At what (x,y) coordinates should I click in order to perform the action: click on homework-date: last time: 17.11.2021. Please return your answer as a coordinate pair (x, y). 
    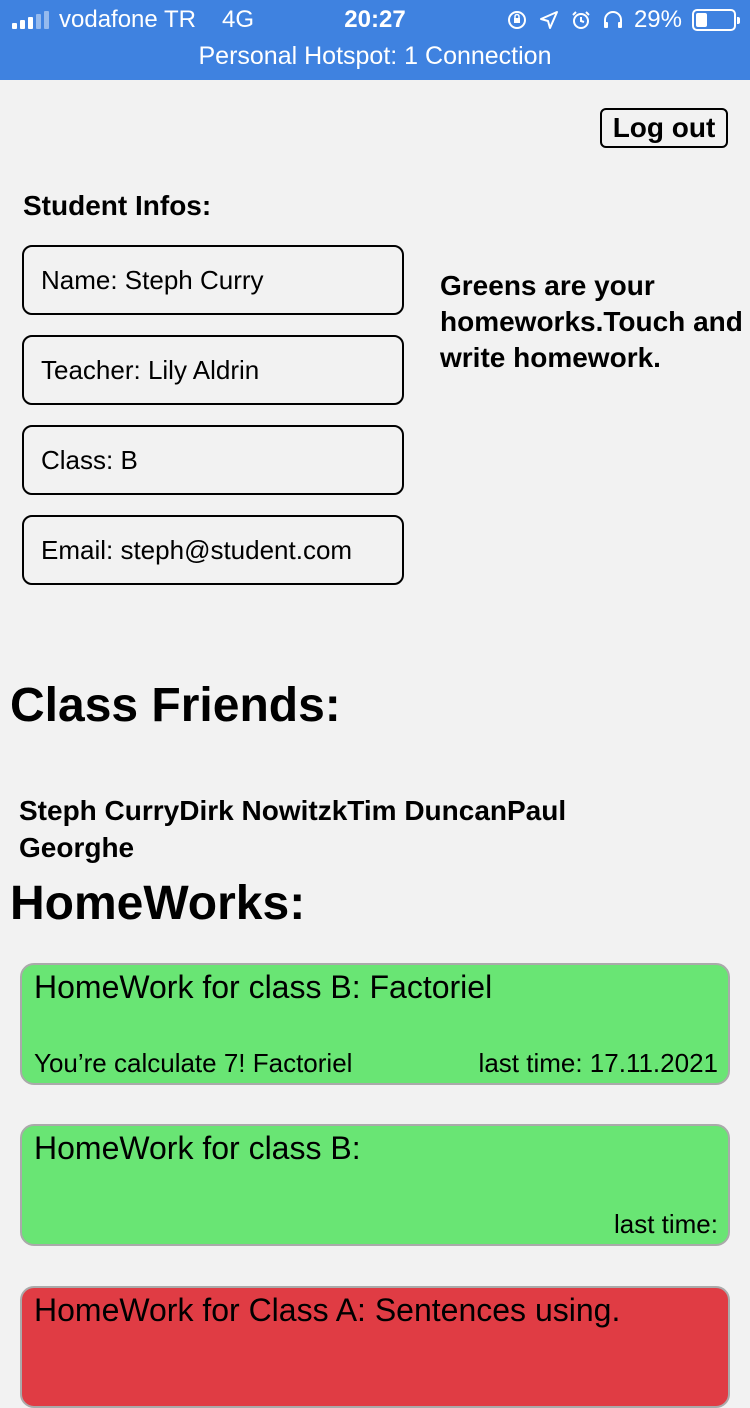
    Looking at the image, I should click on (598, 1063).